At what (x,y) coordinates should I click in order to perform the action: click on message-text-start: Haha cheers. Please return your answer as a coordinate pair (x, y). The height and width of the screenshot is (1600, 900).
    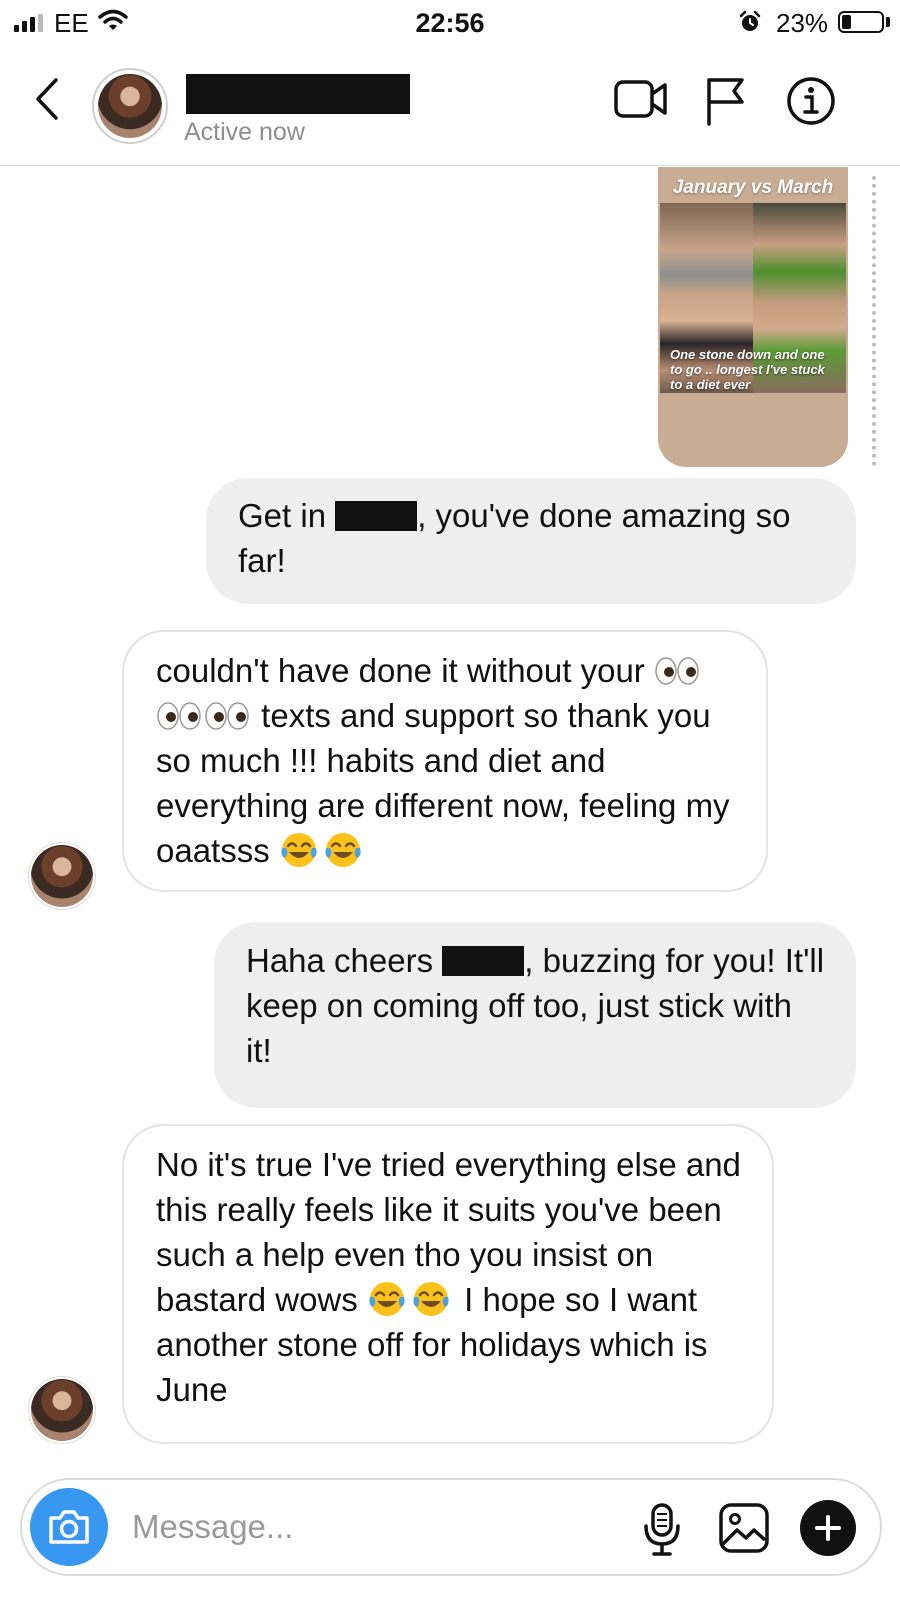
    Looking at the image, I should click on (340, 960).